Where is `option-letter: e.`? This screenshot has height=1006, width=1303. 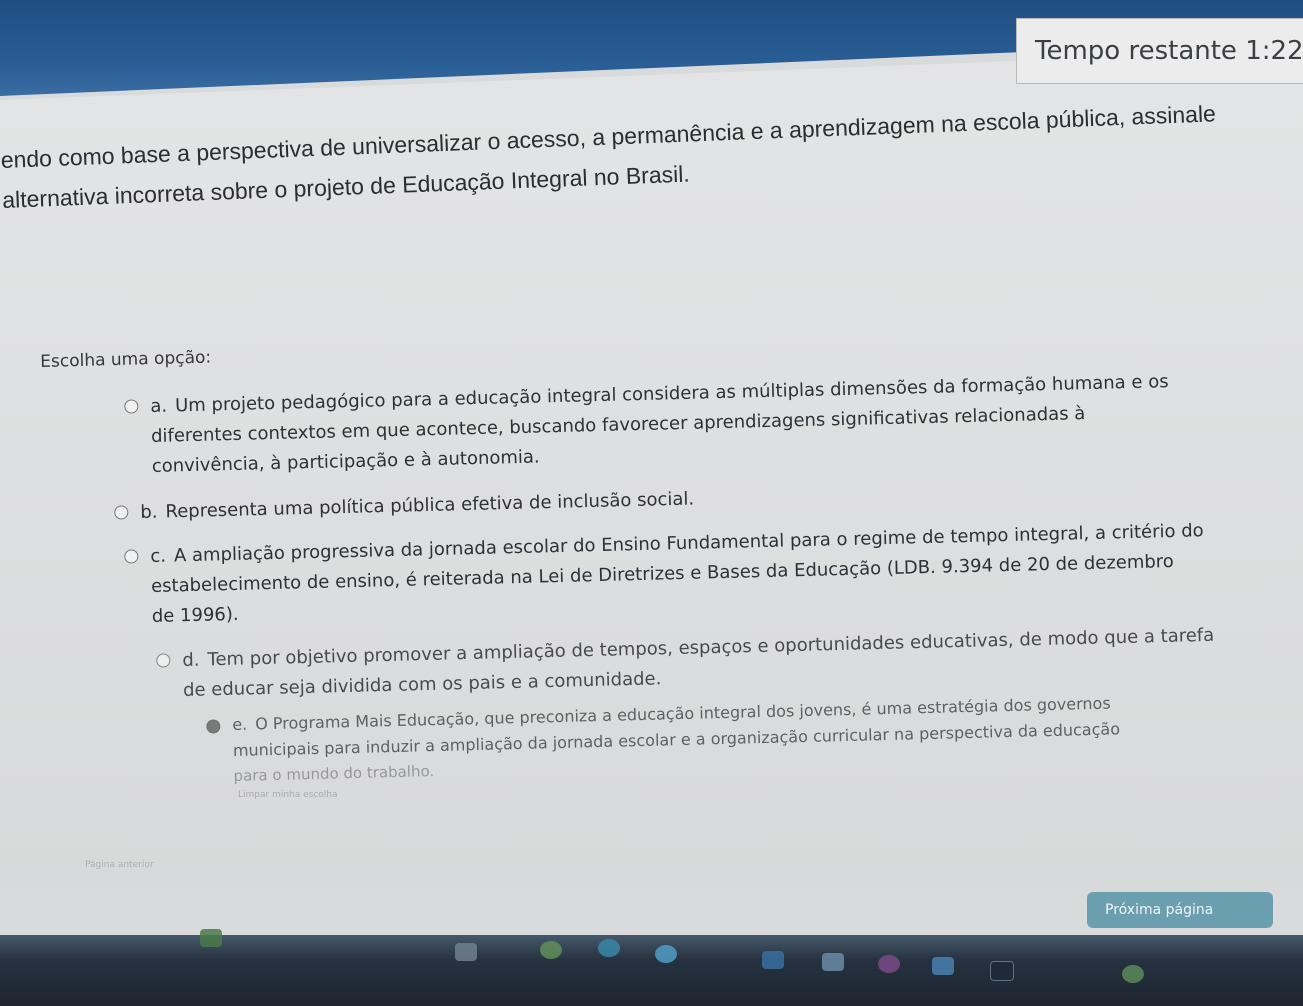 option-letter: e. is located at coordinates (240, 724).